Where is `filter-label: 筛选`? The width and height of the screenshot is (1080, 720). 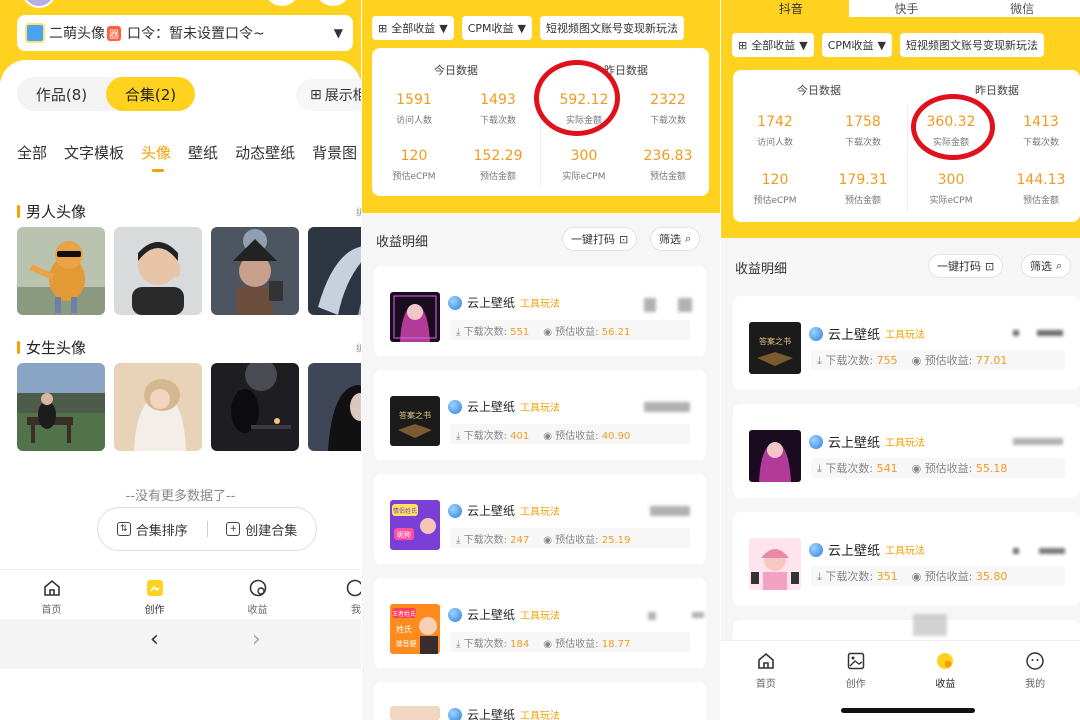 filter-label: 筛选 is located at coordinates (670, 239).